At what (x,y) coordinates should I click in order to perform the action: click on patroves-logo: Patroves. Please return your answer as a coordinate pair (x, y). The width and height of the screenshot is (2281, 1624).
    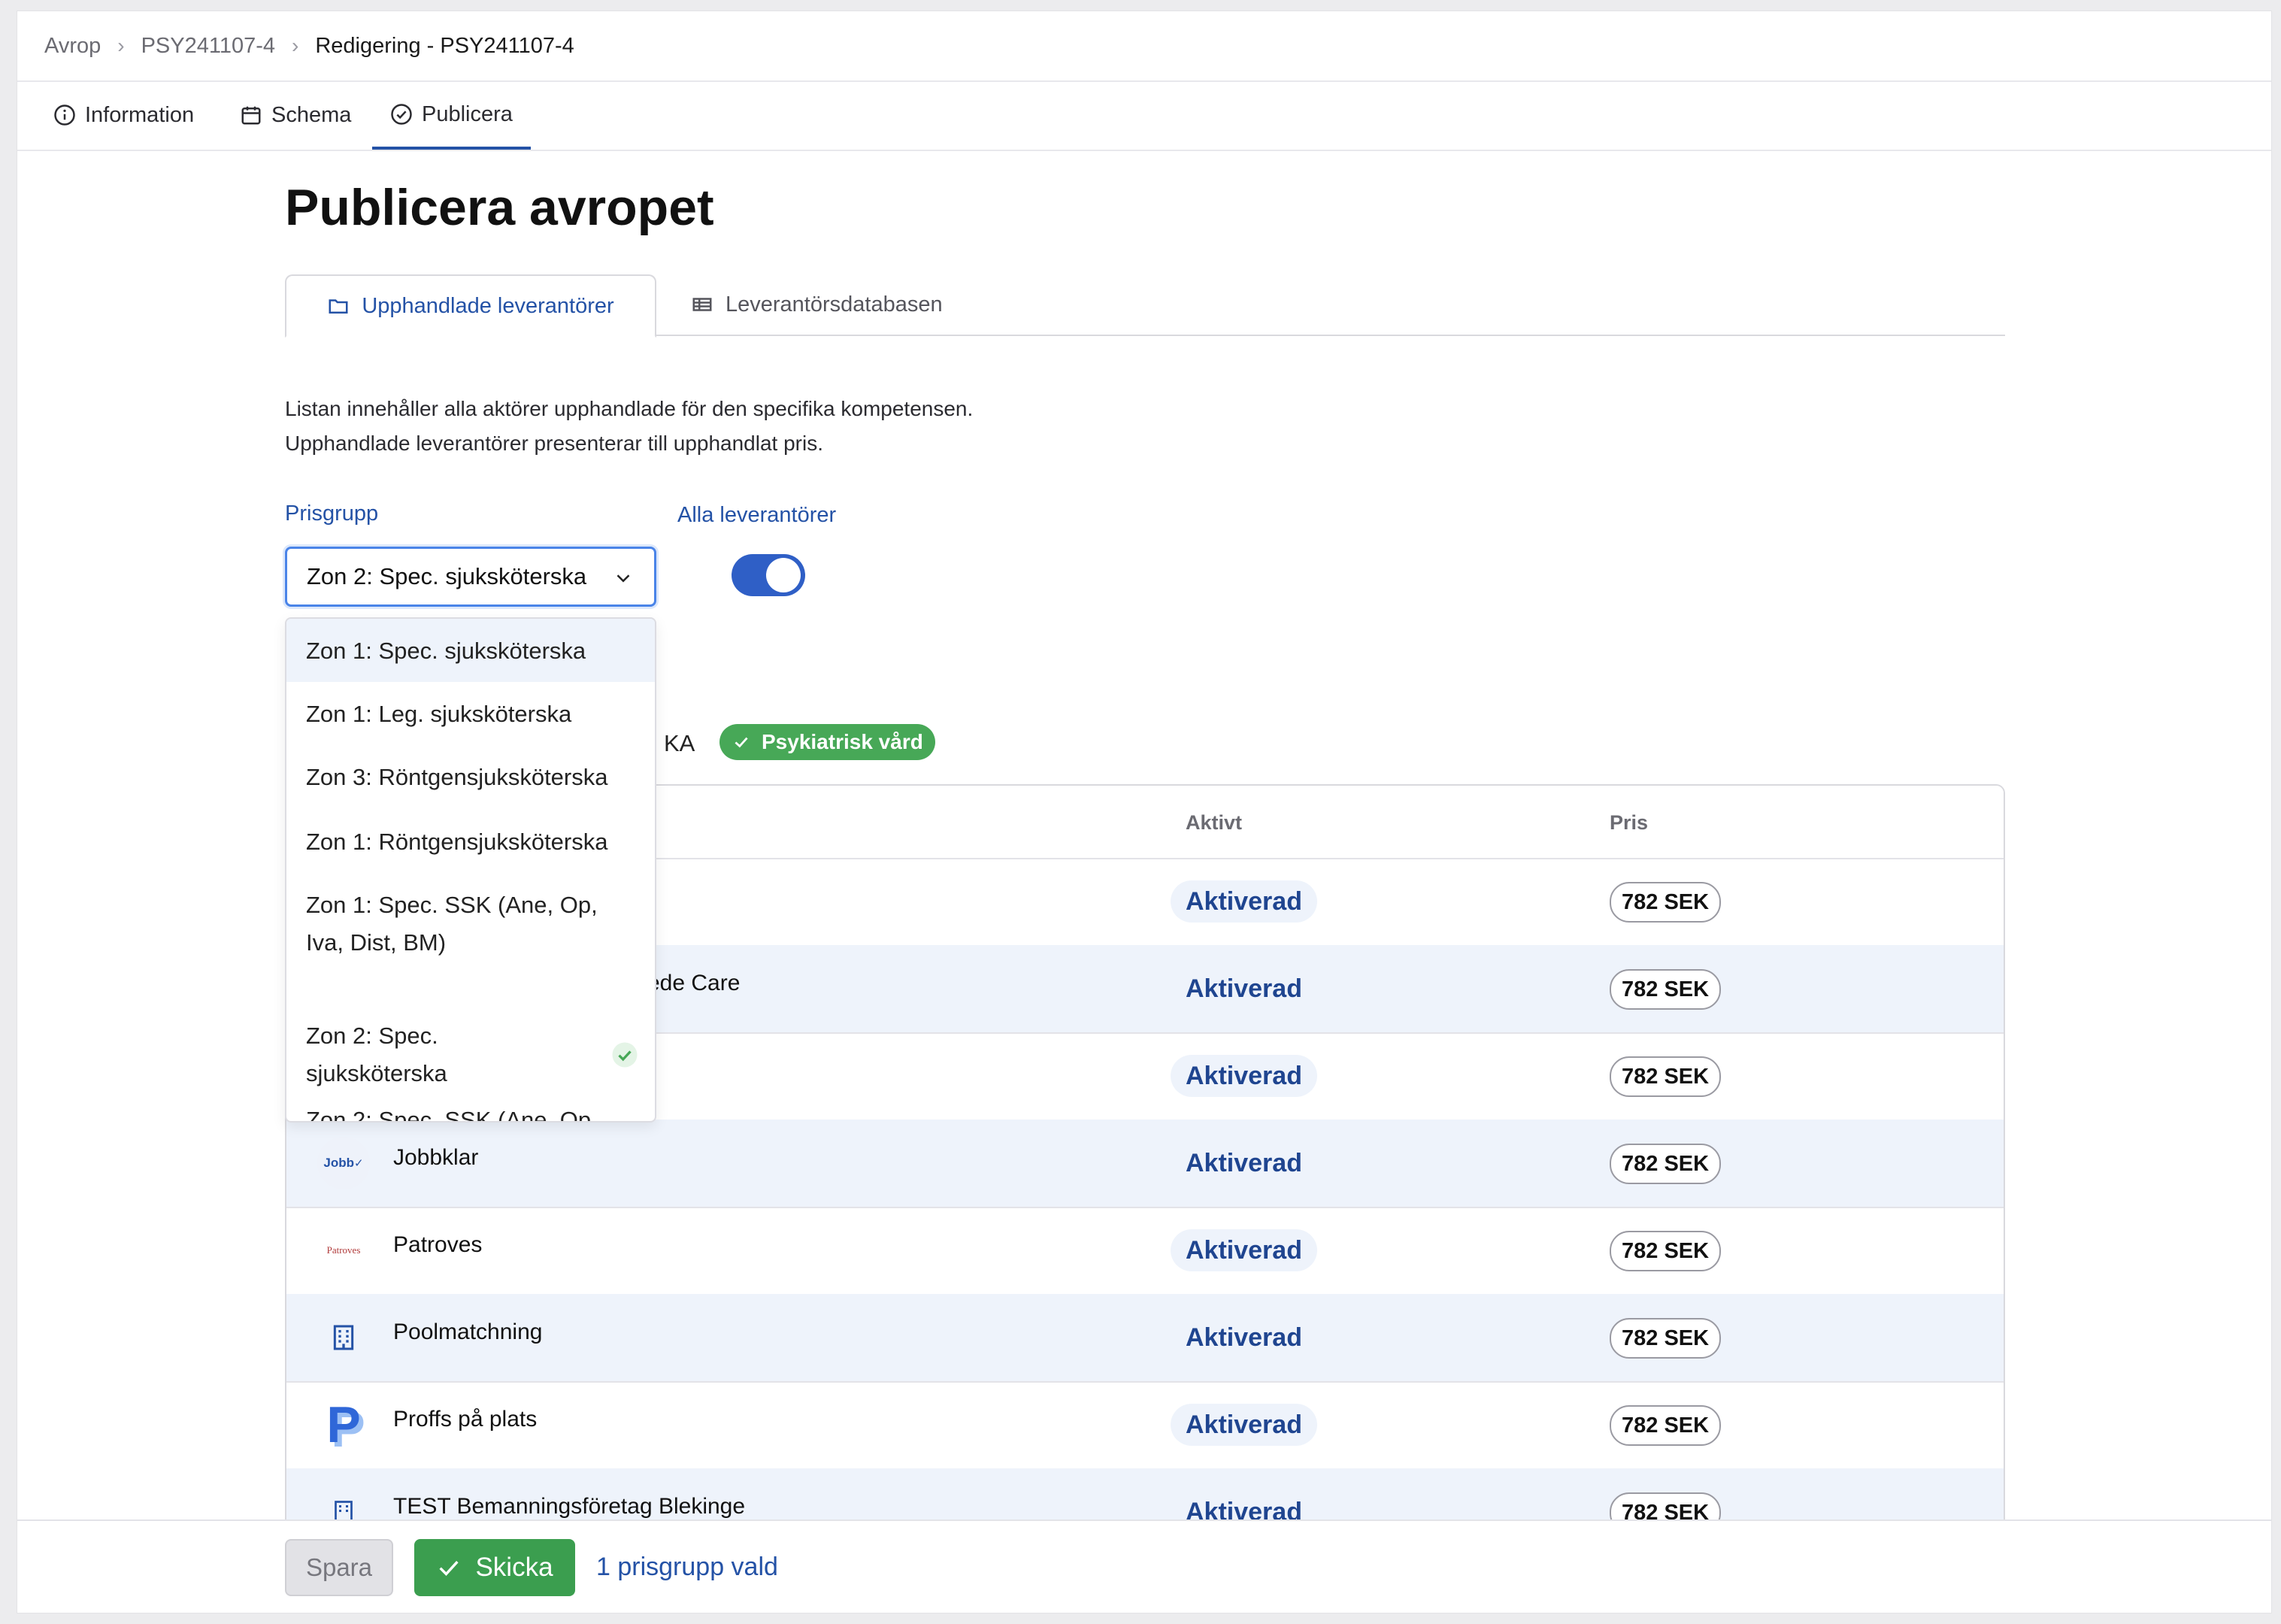
    Looking at the image, I should click on (343, 1250).